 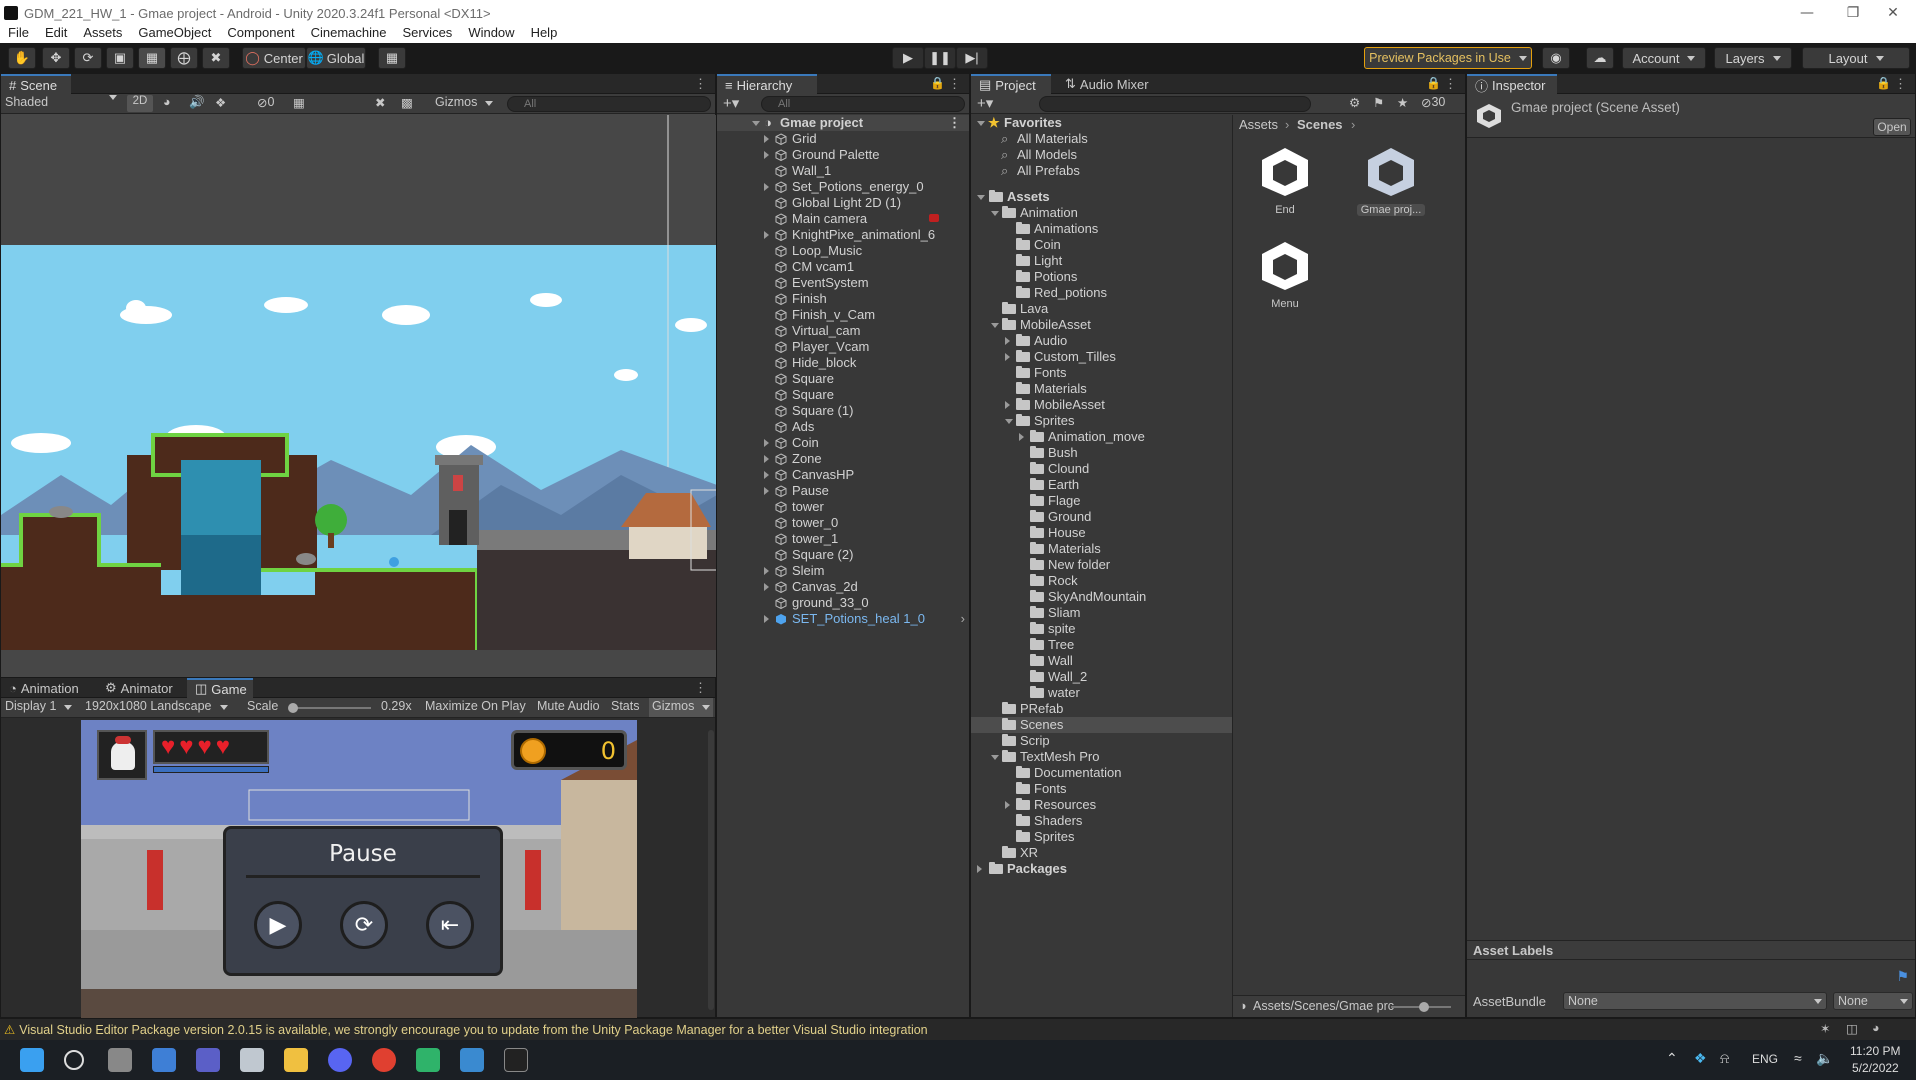 I want to click on clock-time: 11:20 PM, so click(x=1875, y=1051).